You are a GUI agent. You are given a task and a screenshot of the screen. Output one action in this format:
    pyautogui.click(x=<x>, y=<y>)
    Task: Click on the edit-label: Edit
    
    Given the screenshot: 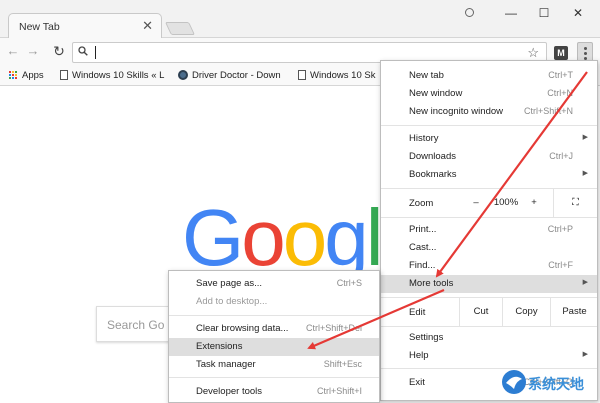 What is the action you would take?
    pyautogui.click(x=417, y=312)
    